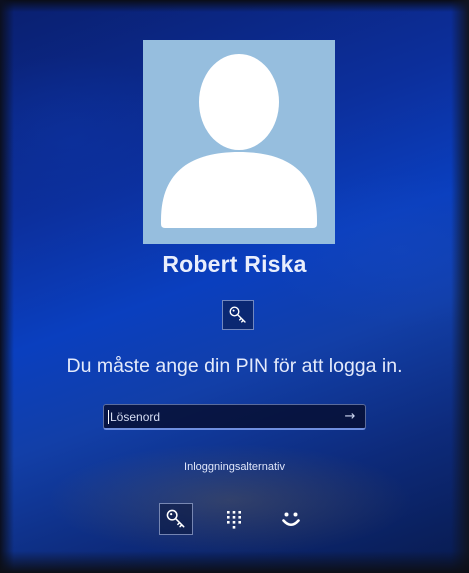 Image resolution: width=469 pixels, height=573 pixels. What do you see at coordinates (234, 264) in the screenshot?
I see `user-name: Robert Riska` at bounding box center [234, 264].